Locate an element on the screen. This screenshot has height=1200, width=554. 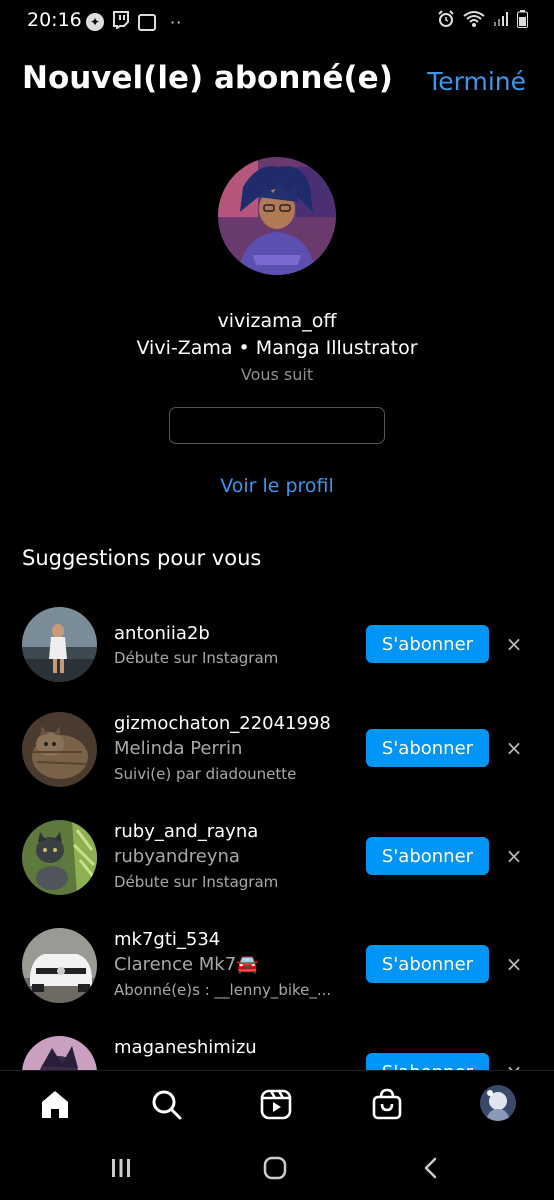
suggestion-username: maganeshimizu is located at coordinates (185, 1048).